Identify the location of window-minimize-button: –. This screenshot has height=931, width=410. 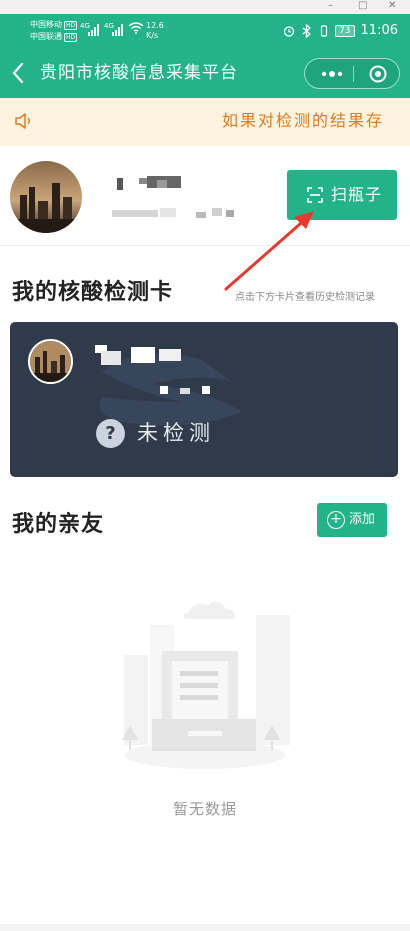
(330, 7).